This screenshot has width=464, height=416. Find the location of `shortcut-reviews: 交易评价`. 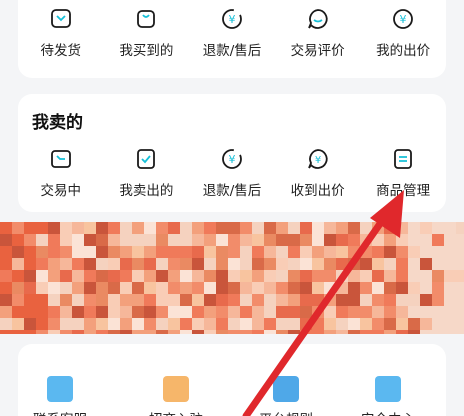

shortcut-reviews: 交易评价 is located at coordinates (318, 32).